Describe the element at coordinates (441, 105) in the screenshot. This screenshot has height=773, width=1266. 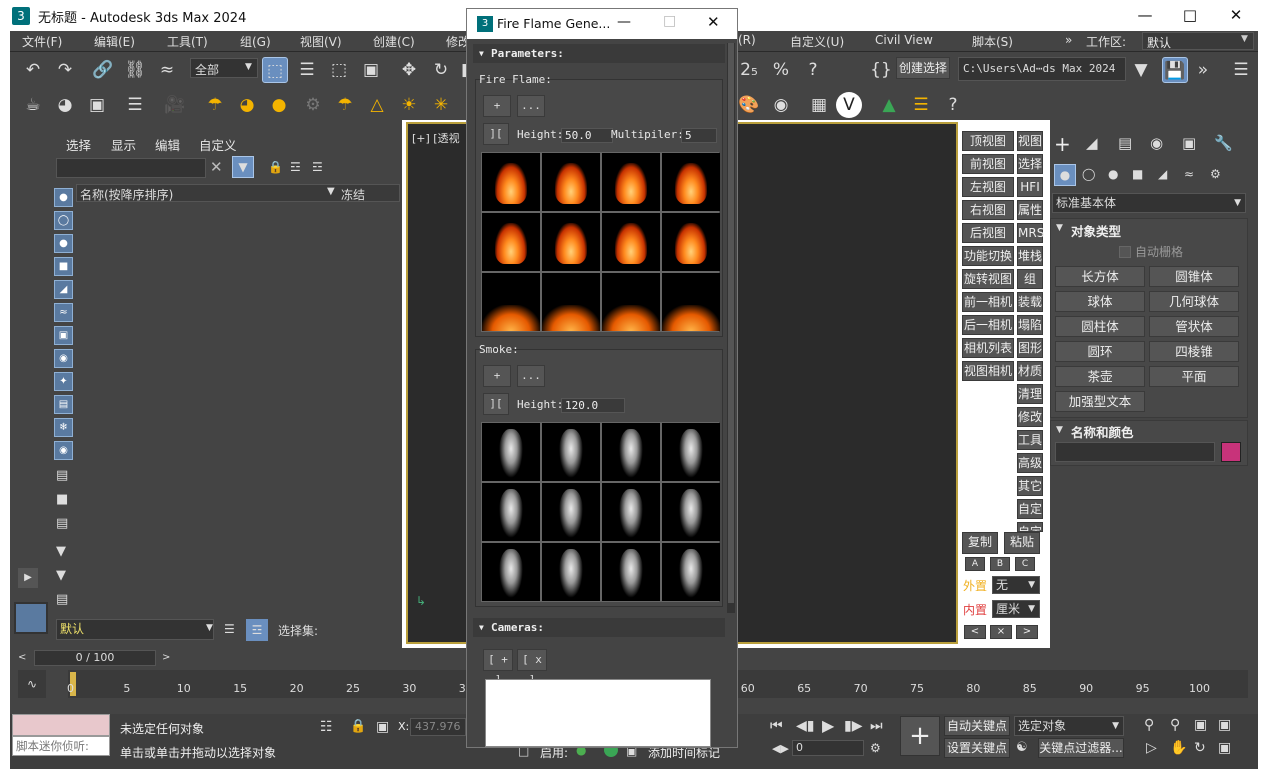
I see `sunburst-icon: ✳` at that location.